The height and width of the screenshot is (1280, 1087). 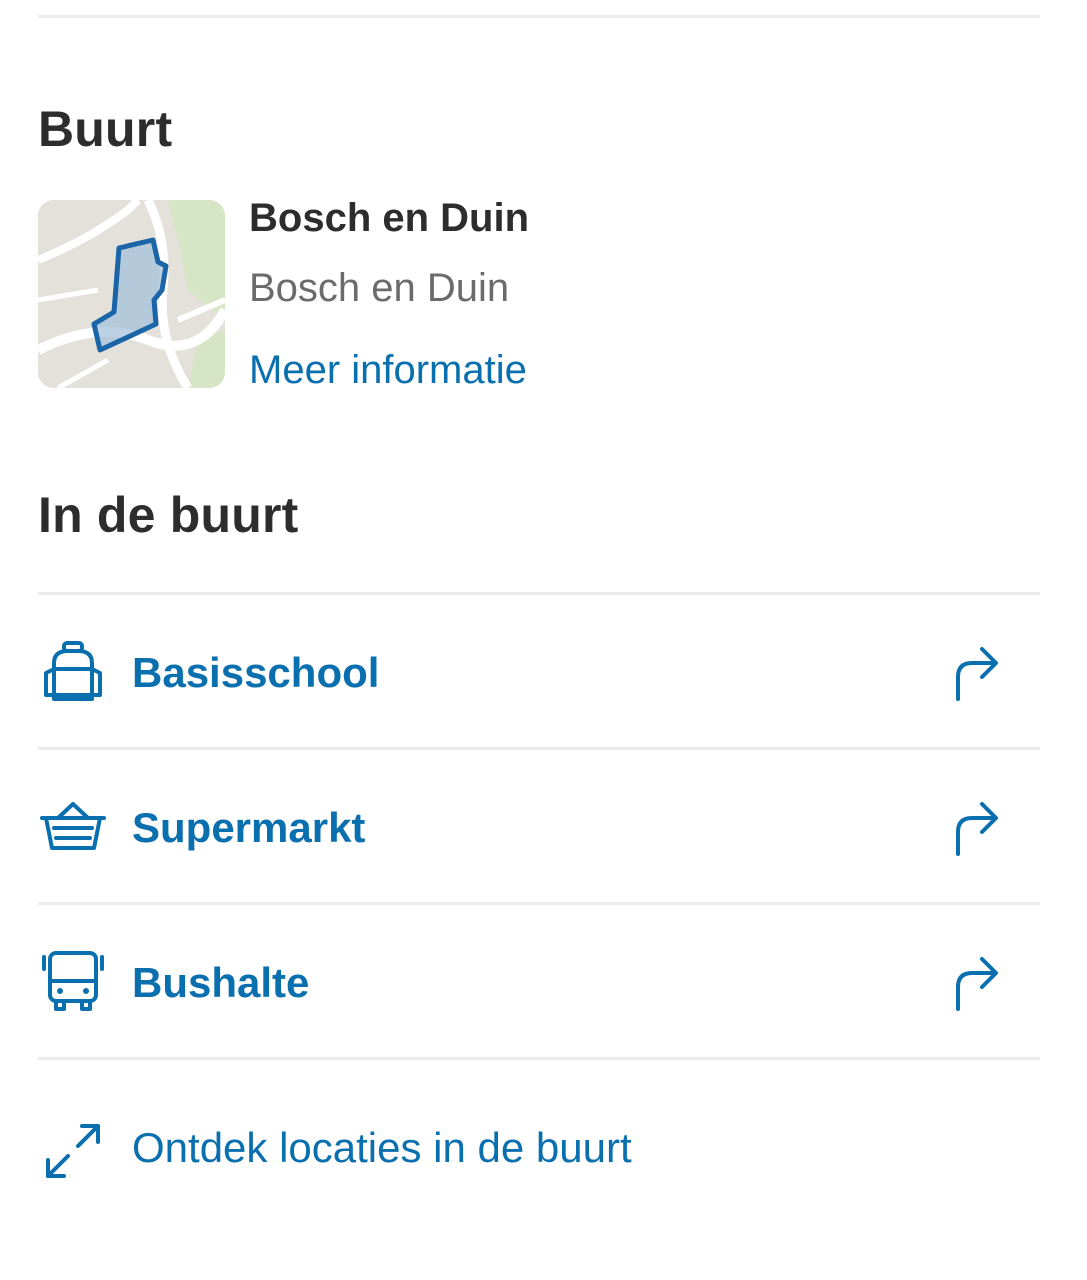 I want to click on map-graphic, so click(x=131, y=294).